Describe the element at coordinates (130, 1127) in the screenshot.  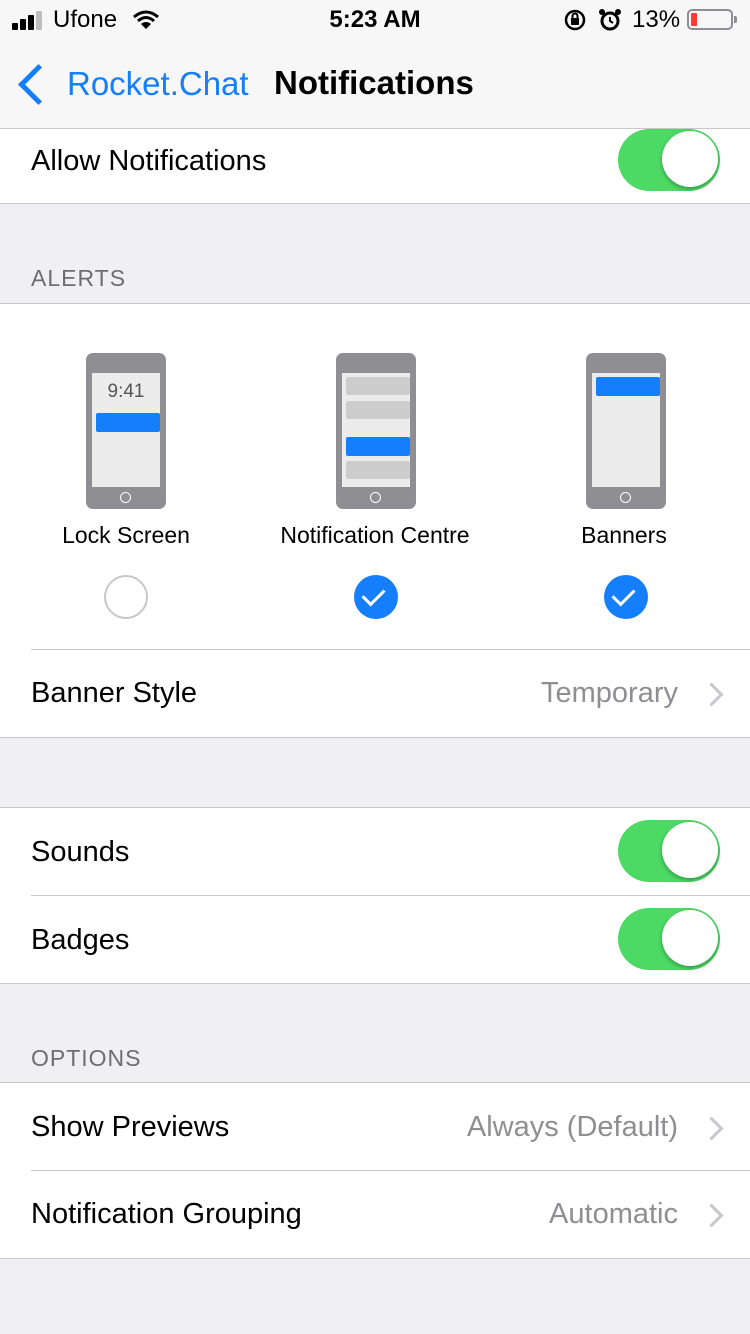
I see `show-previews-label: Show Previews` at that location.